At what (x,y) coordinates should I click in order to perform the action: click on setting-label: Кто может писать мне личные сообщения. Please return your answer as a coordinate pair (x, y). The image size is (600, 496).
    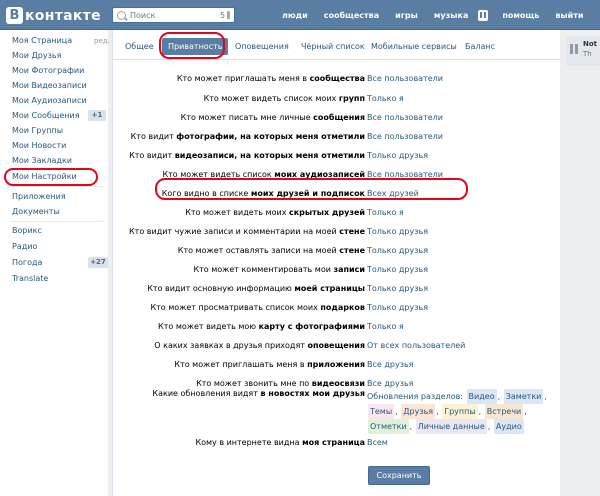
    Looking at the image, I should click on (272, 117).